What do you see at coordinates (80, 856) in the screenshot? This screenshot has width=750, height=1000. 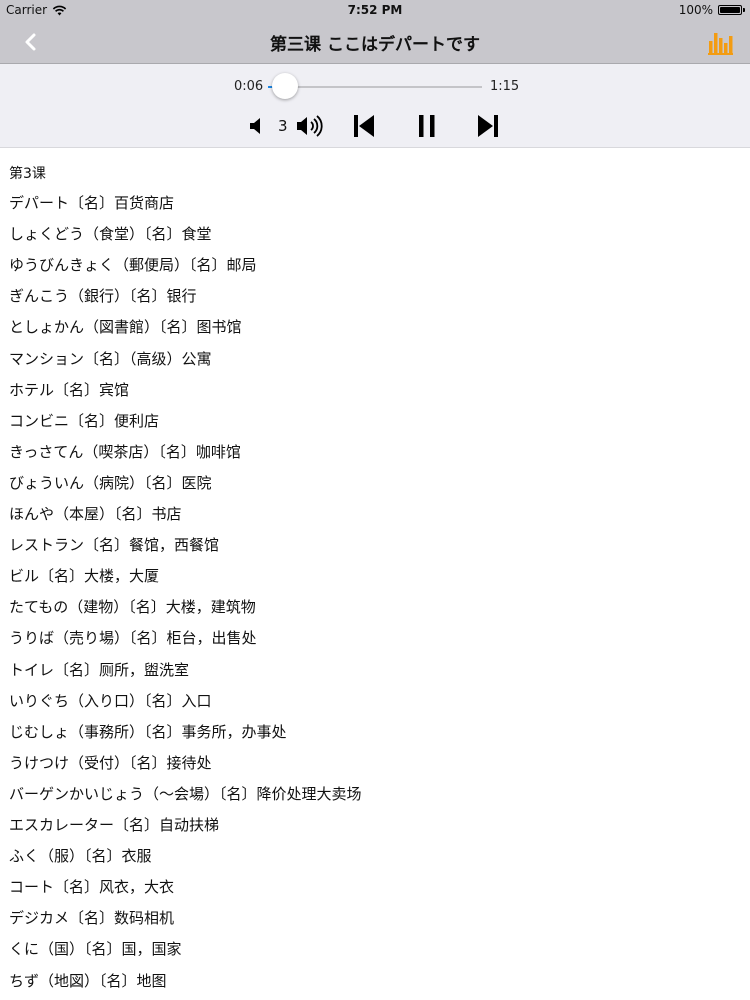 I see `vocab-entry: ふく（服）〔名〕衣服` at bounding box center [80, 856].